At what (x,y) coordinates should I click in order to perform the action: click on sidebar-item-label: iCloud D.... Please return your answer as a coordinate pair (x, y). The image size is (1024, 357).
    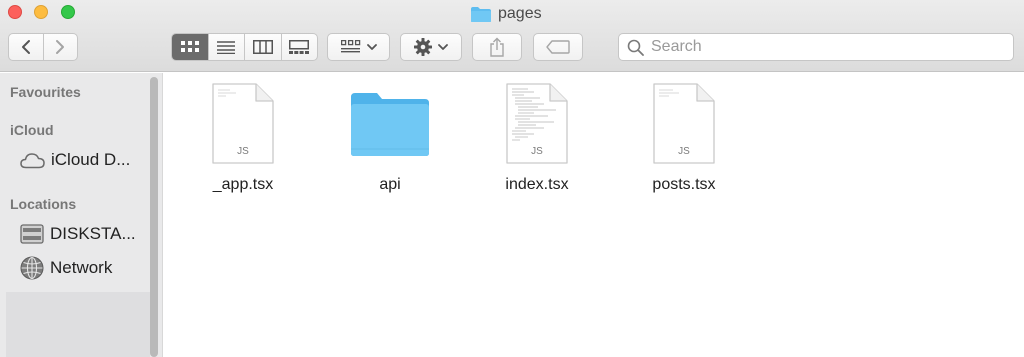
    Looking at the image, I should click on (91, 159).